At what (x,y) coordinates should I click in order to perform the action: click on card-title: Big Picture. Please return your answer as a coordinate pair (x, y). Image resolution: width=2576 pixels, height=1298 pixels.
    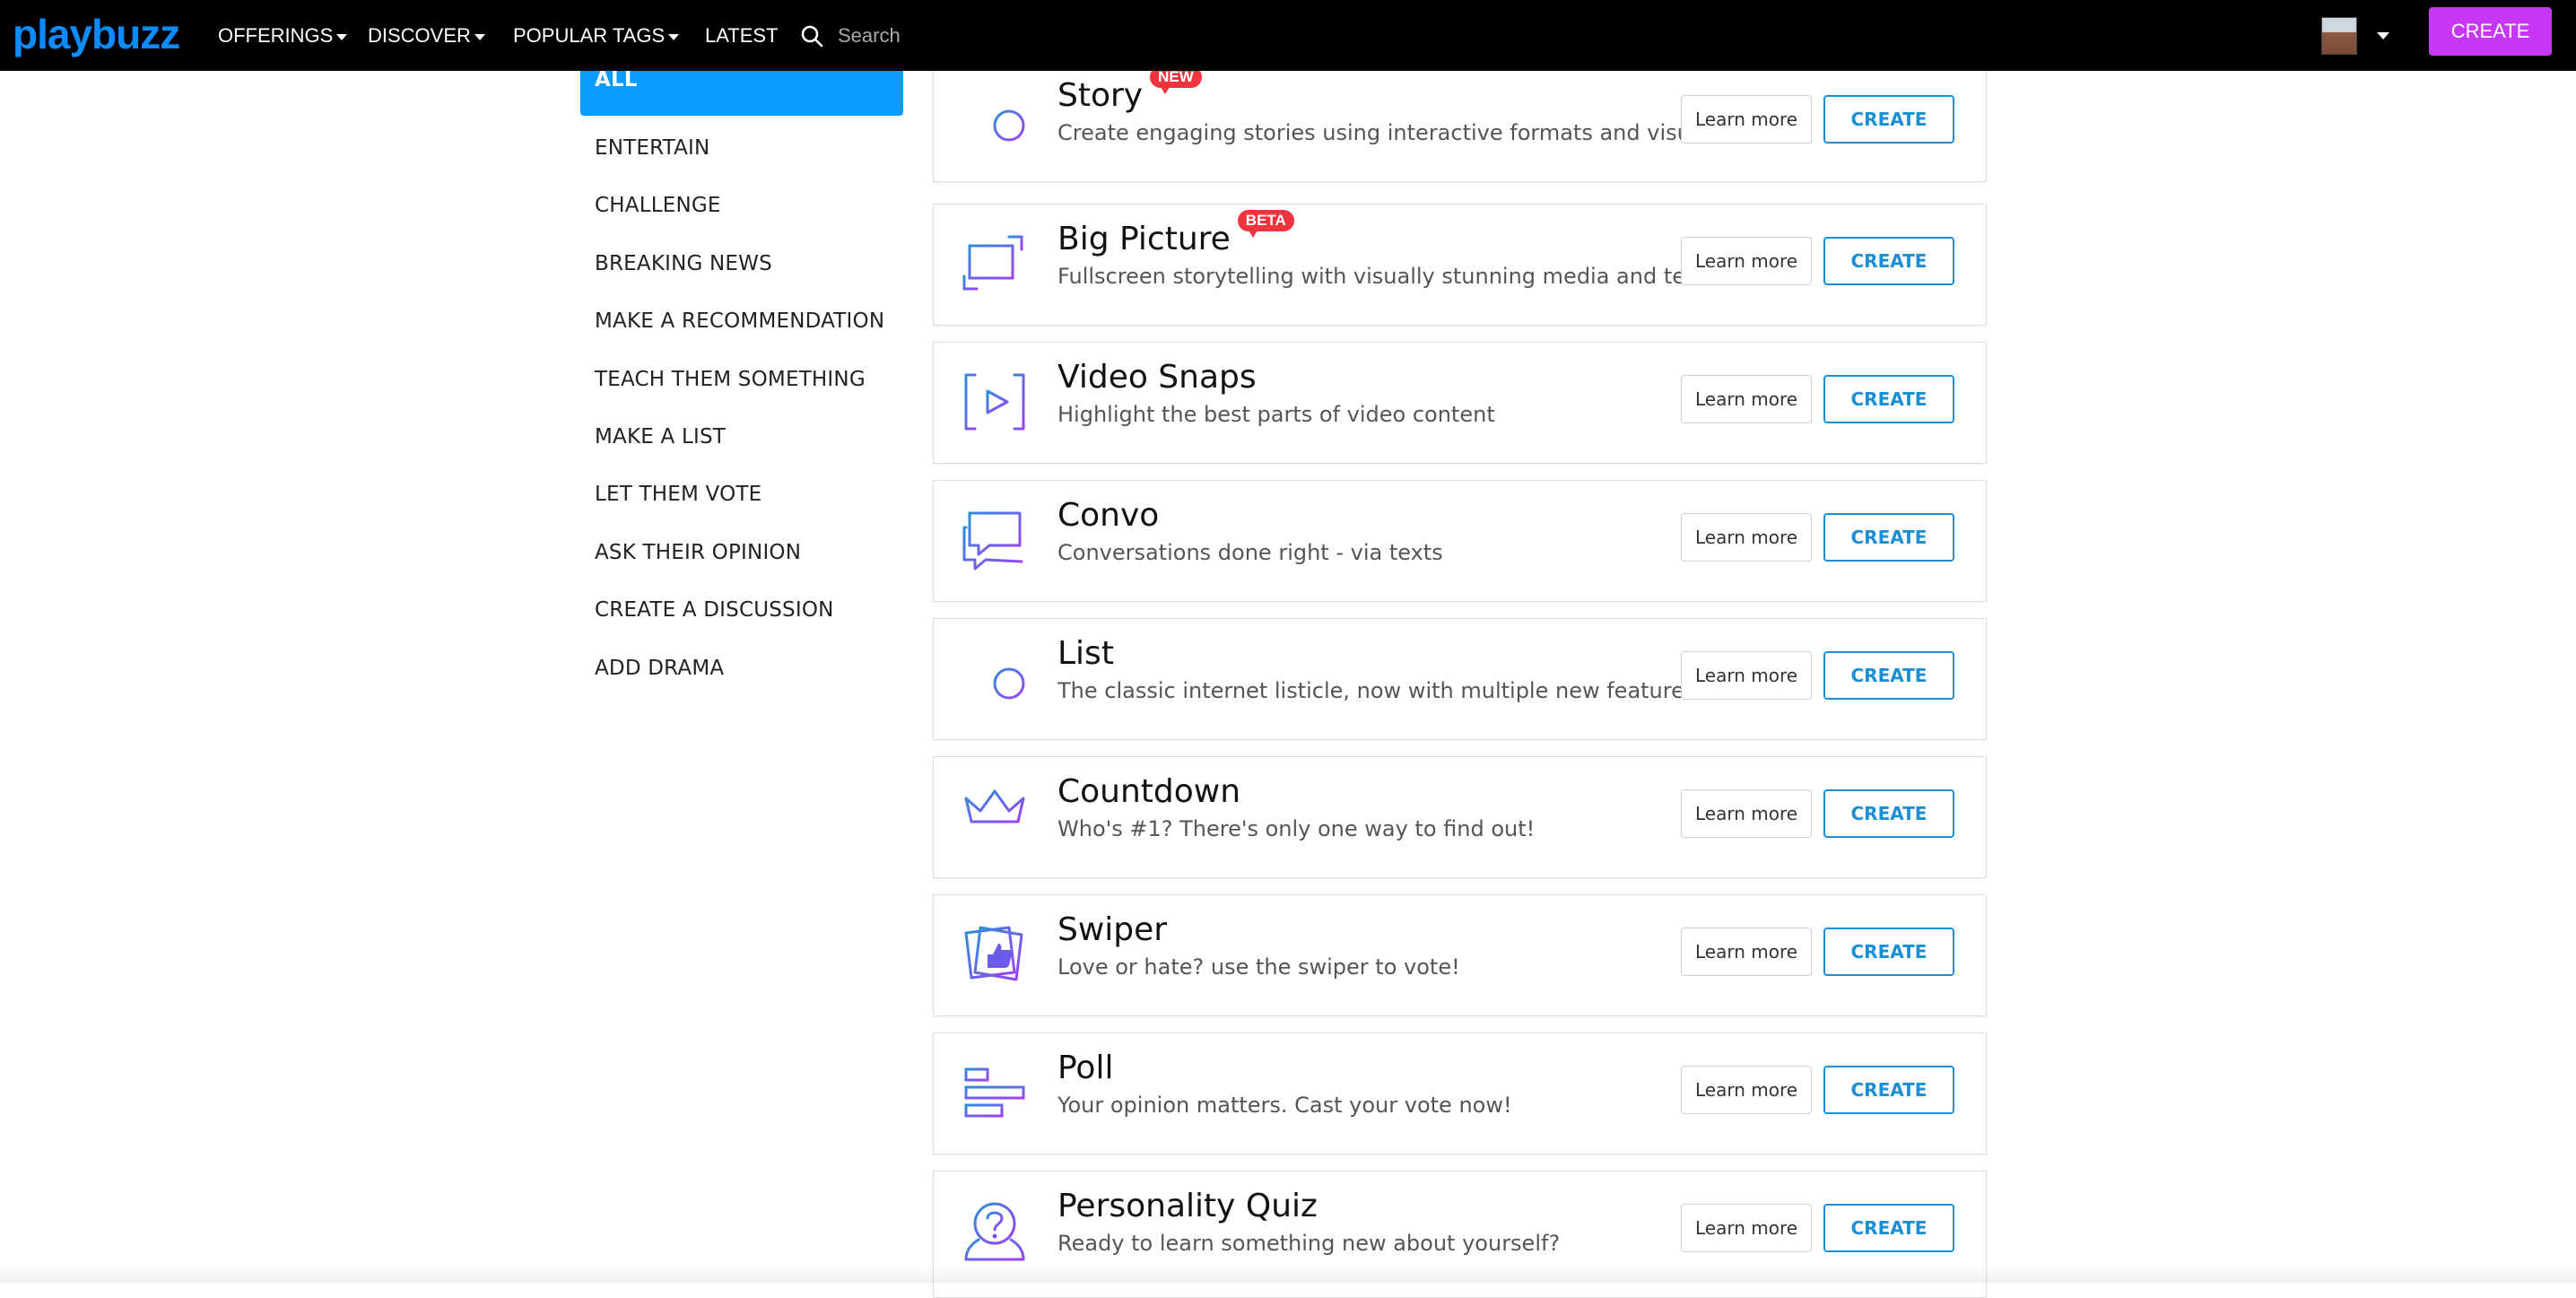
    Looking at the image, I should click on (1144, 239).